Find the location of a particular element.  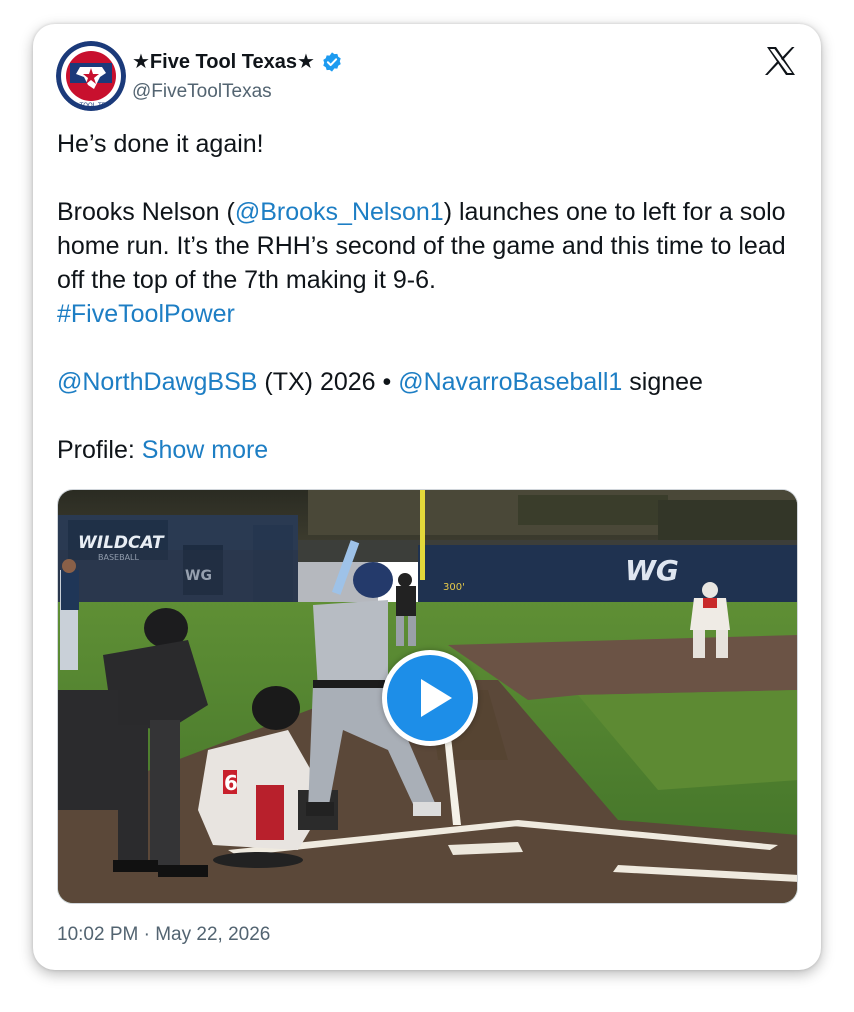

tweet-text-segment: signee is located at coordinates (662, 382).